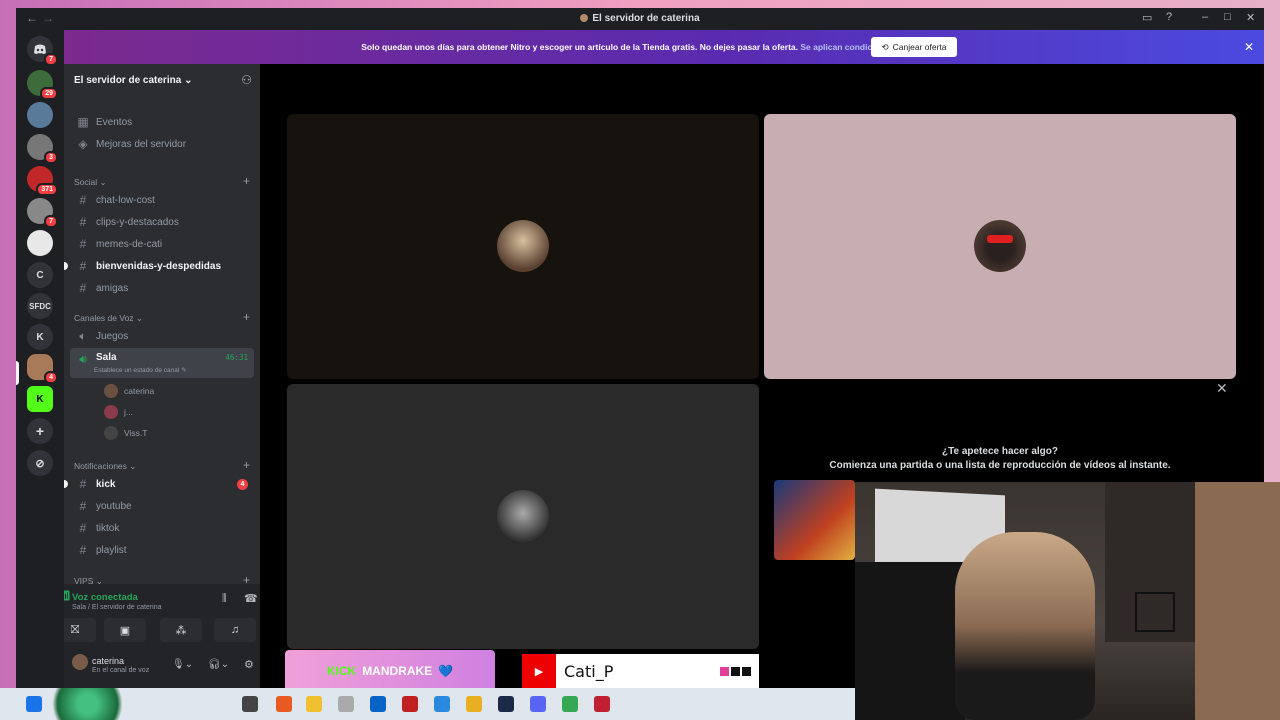 Image resolution: width=1280 pixels, height=720 pixels. I want to click on channel-item: # kick 4, so click(159, 484).